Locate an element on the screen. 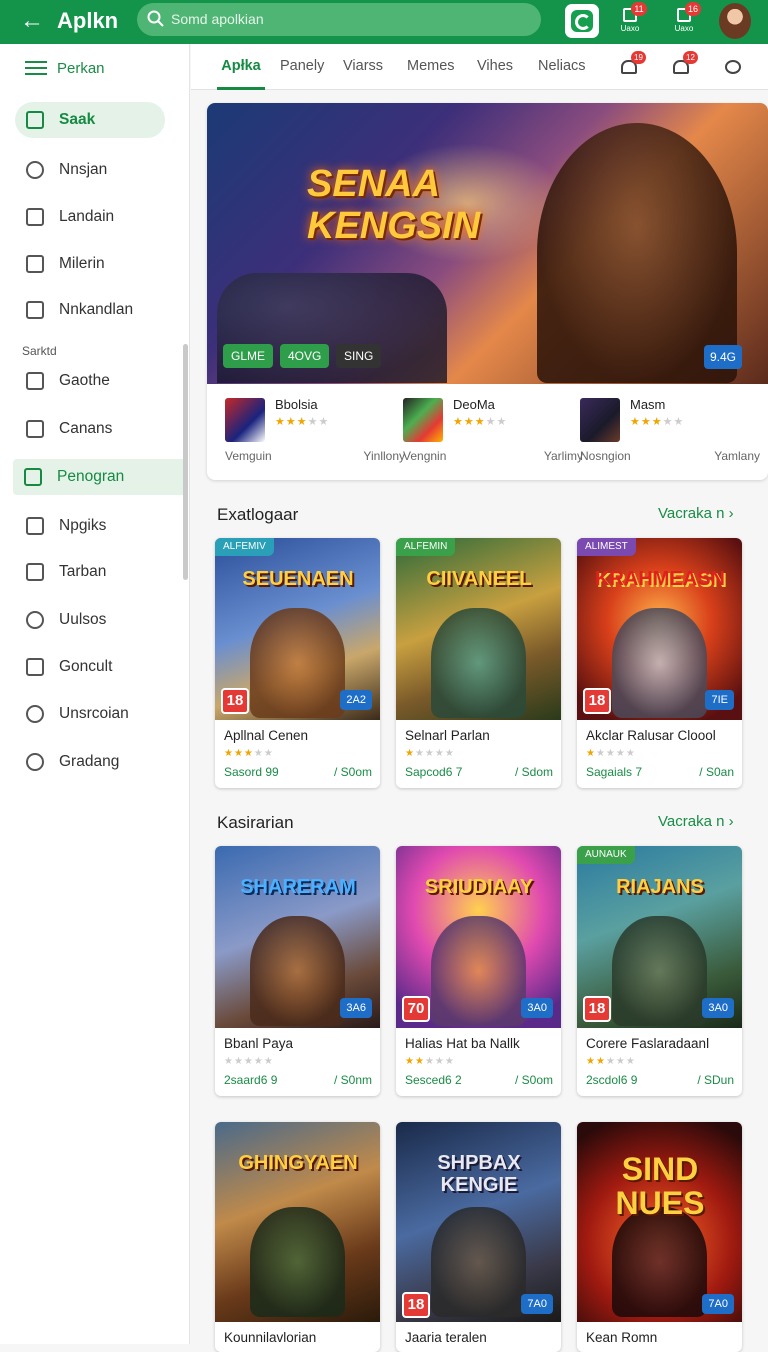 This screenshot has height=1352, width=768. circle-icon is located at coordinates (35, 170).